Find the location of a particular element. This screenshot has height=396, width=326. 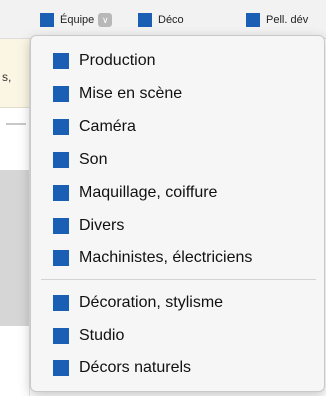

menu-item-studio: Studio is located at coordinates (88, 336).